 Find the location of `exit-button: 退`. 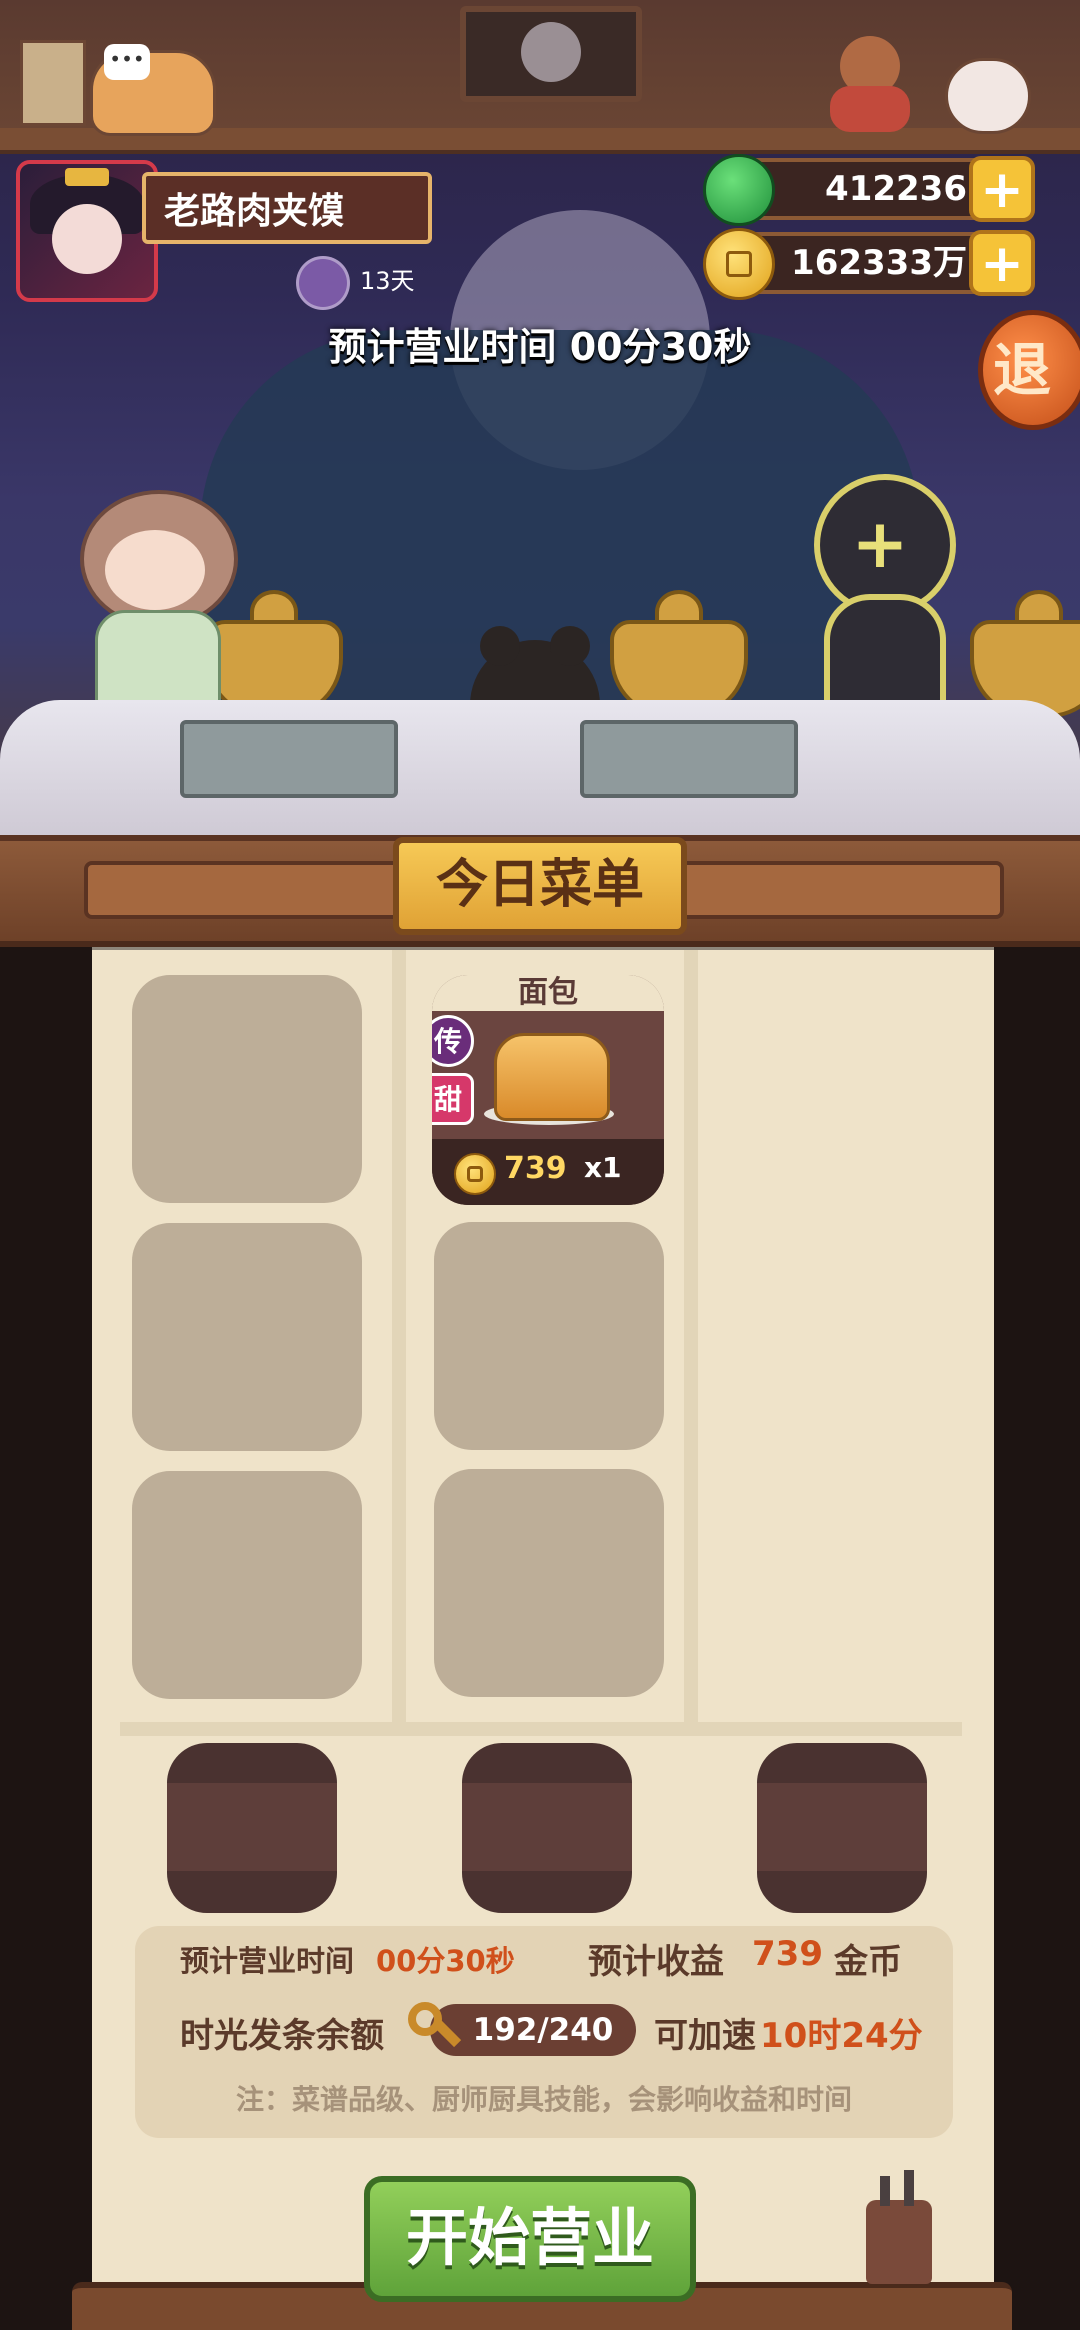

exit-button: 退 is located at coordinates (1029, 370).